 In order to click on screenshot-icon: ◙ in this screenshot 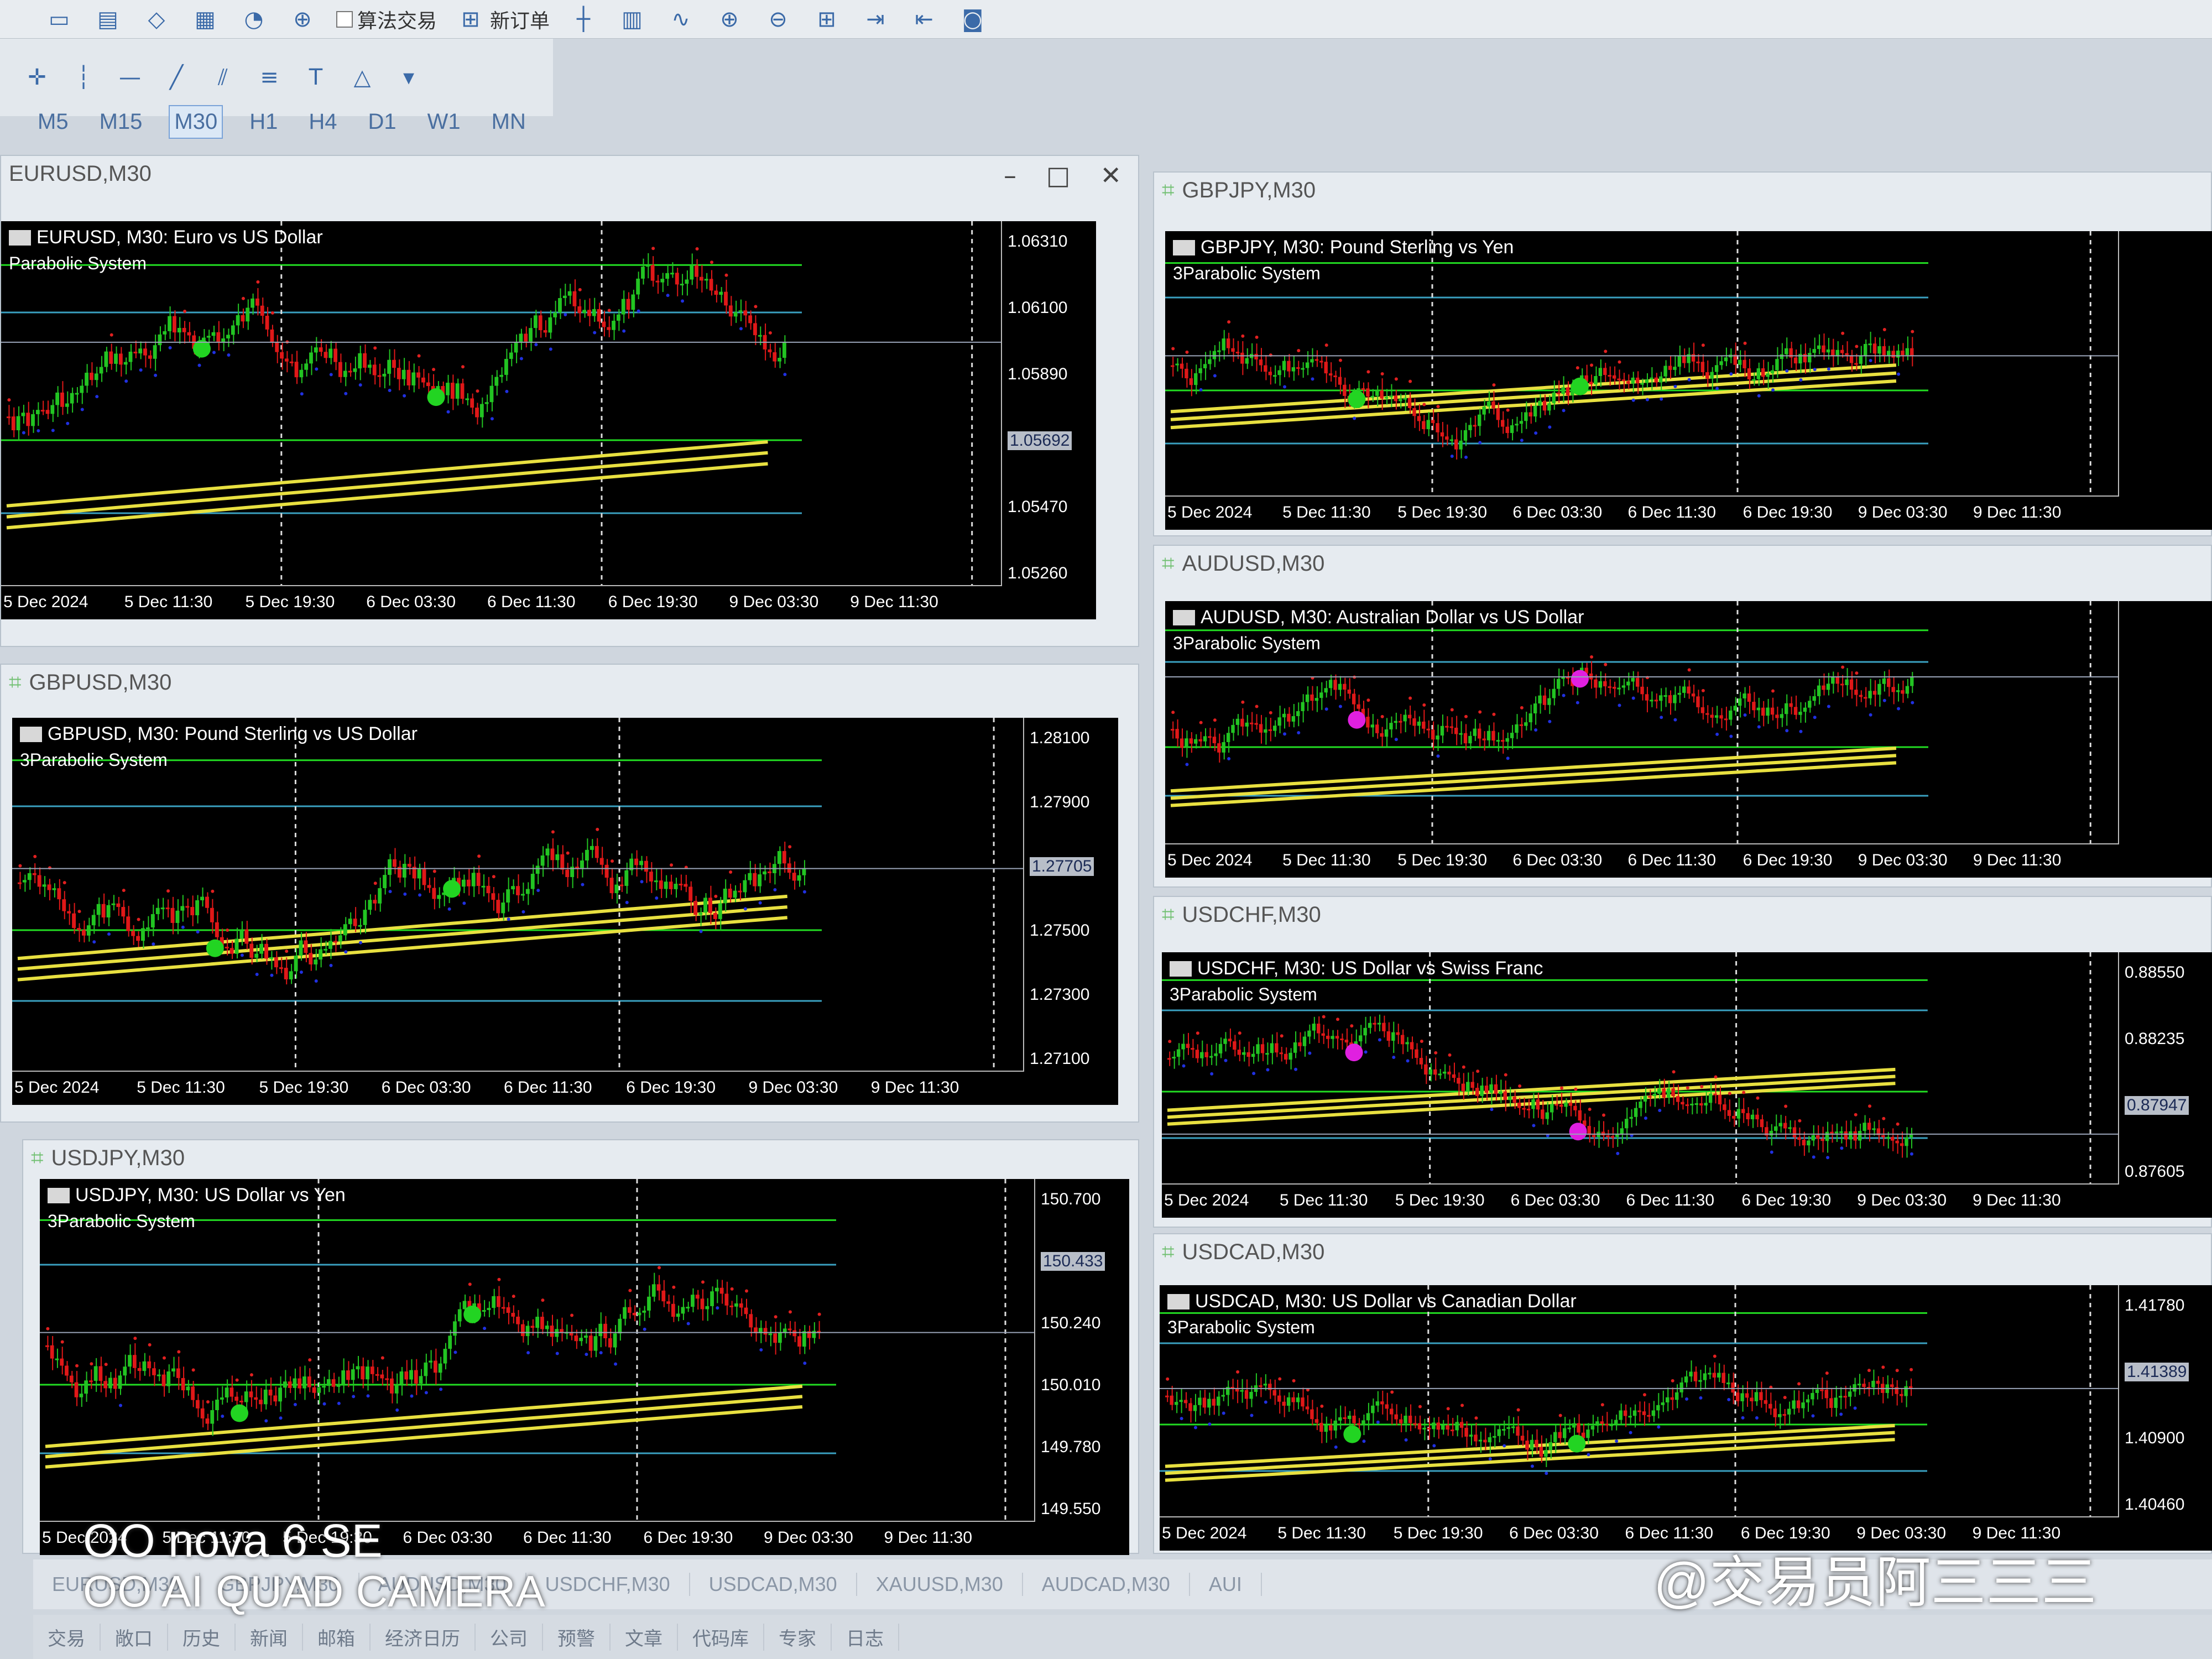, I will do `click(973, 19)`.